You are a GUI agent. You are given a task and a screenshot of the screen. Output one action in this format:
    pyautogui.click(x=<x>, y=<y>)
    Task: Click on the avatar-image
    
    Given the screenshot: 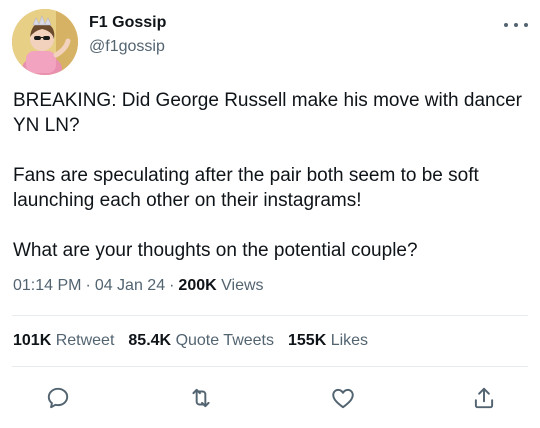 What is the action you would take?
    pyautogui.click(x=45, y=42)
    